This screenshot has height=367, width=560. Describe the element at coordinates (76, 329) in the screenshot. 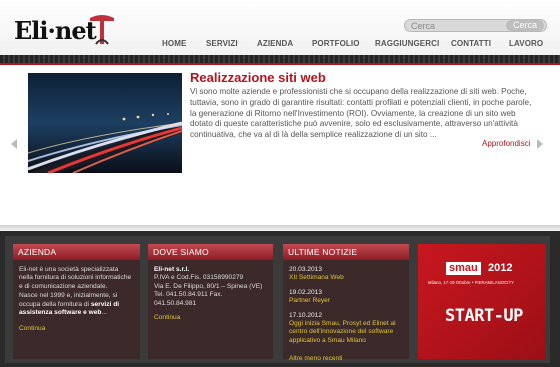

I see `azienda-continue-link: Continua` at that location.